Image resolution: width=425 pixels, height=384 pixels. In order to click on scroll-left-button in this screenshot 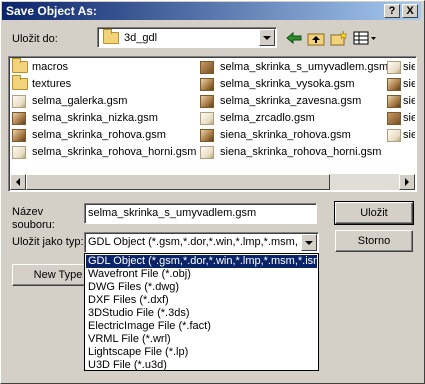, I will do `click(18, 182)`.